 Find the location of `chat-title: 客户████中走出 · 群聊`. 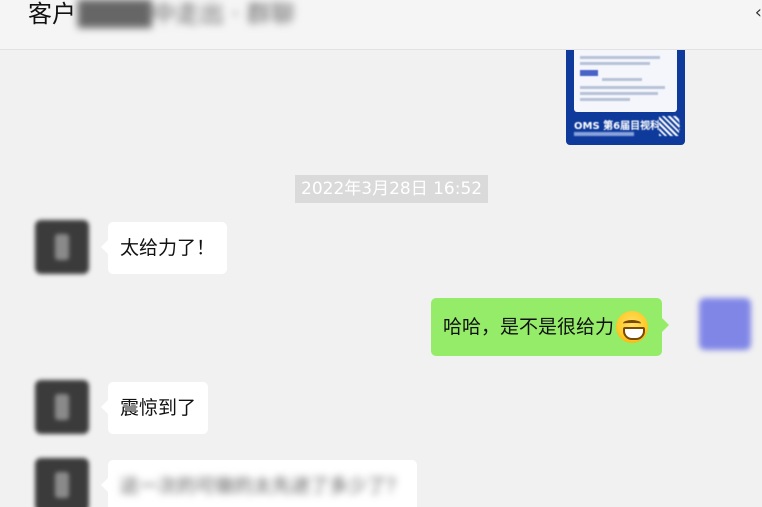

chat-title: 客户████中走出 · 群聊 is located at coordinates (161, 14).